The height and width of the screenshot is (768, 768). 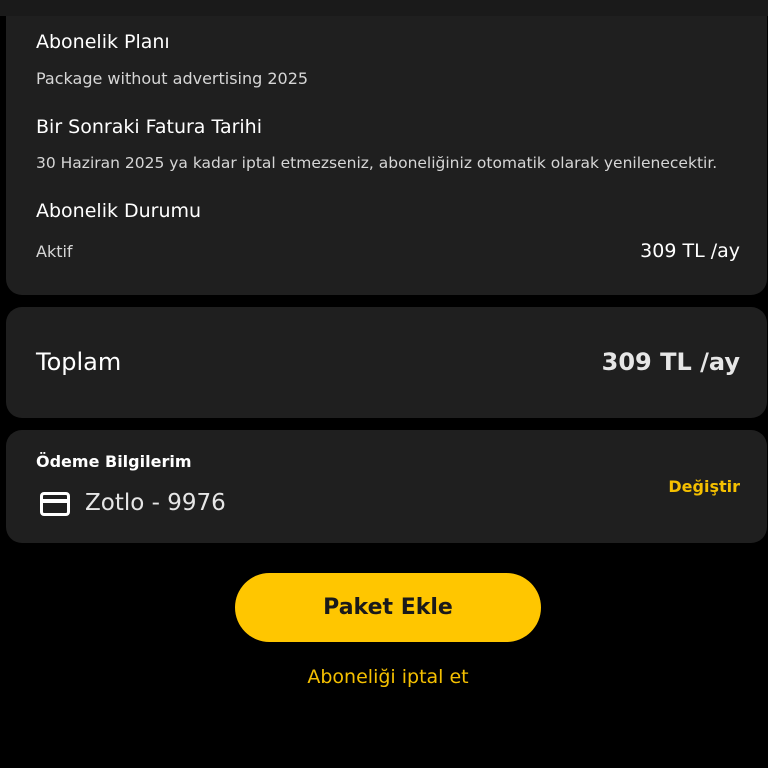 I want to click on payment-title: Ödeme Bilgilerim, so click(x=114, y=461).